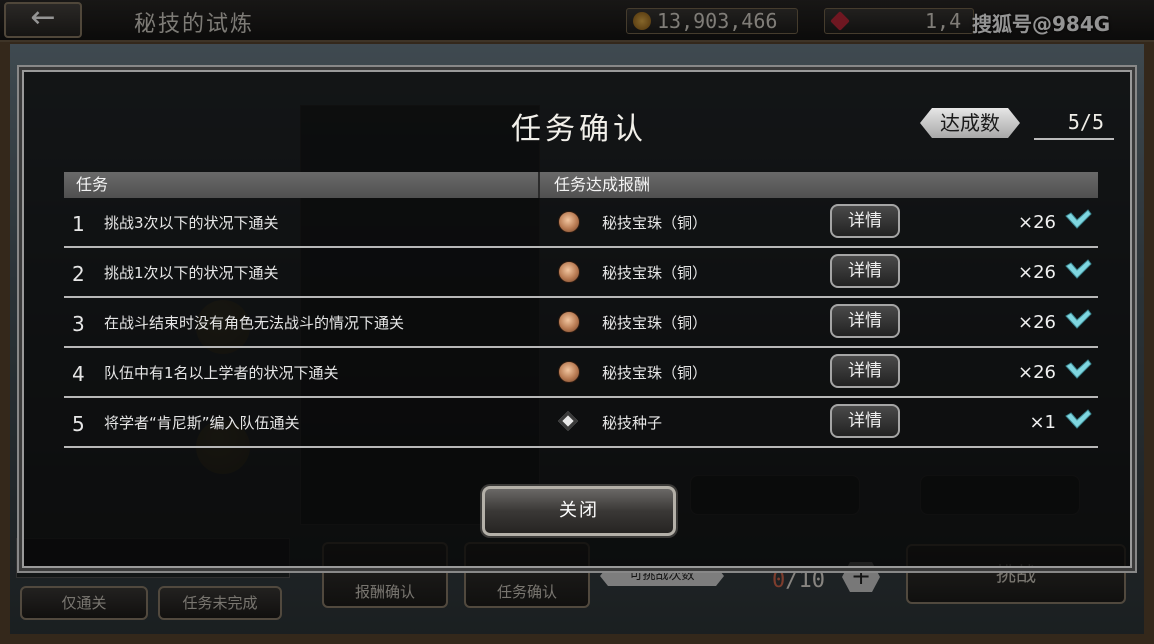  Describe the element at coordinates (92, 184) in the screenshot. I see `column-header-task: 任务` at that location.